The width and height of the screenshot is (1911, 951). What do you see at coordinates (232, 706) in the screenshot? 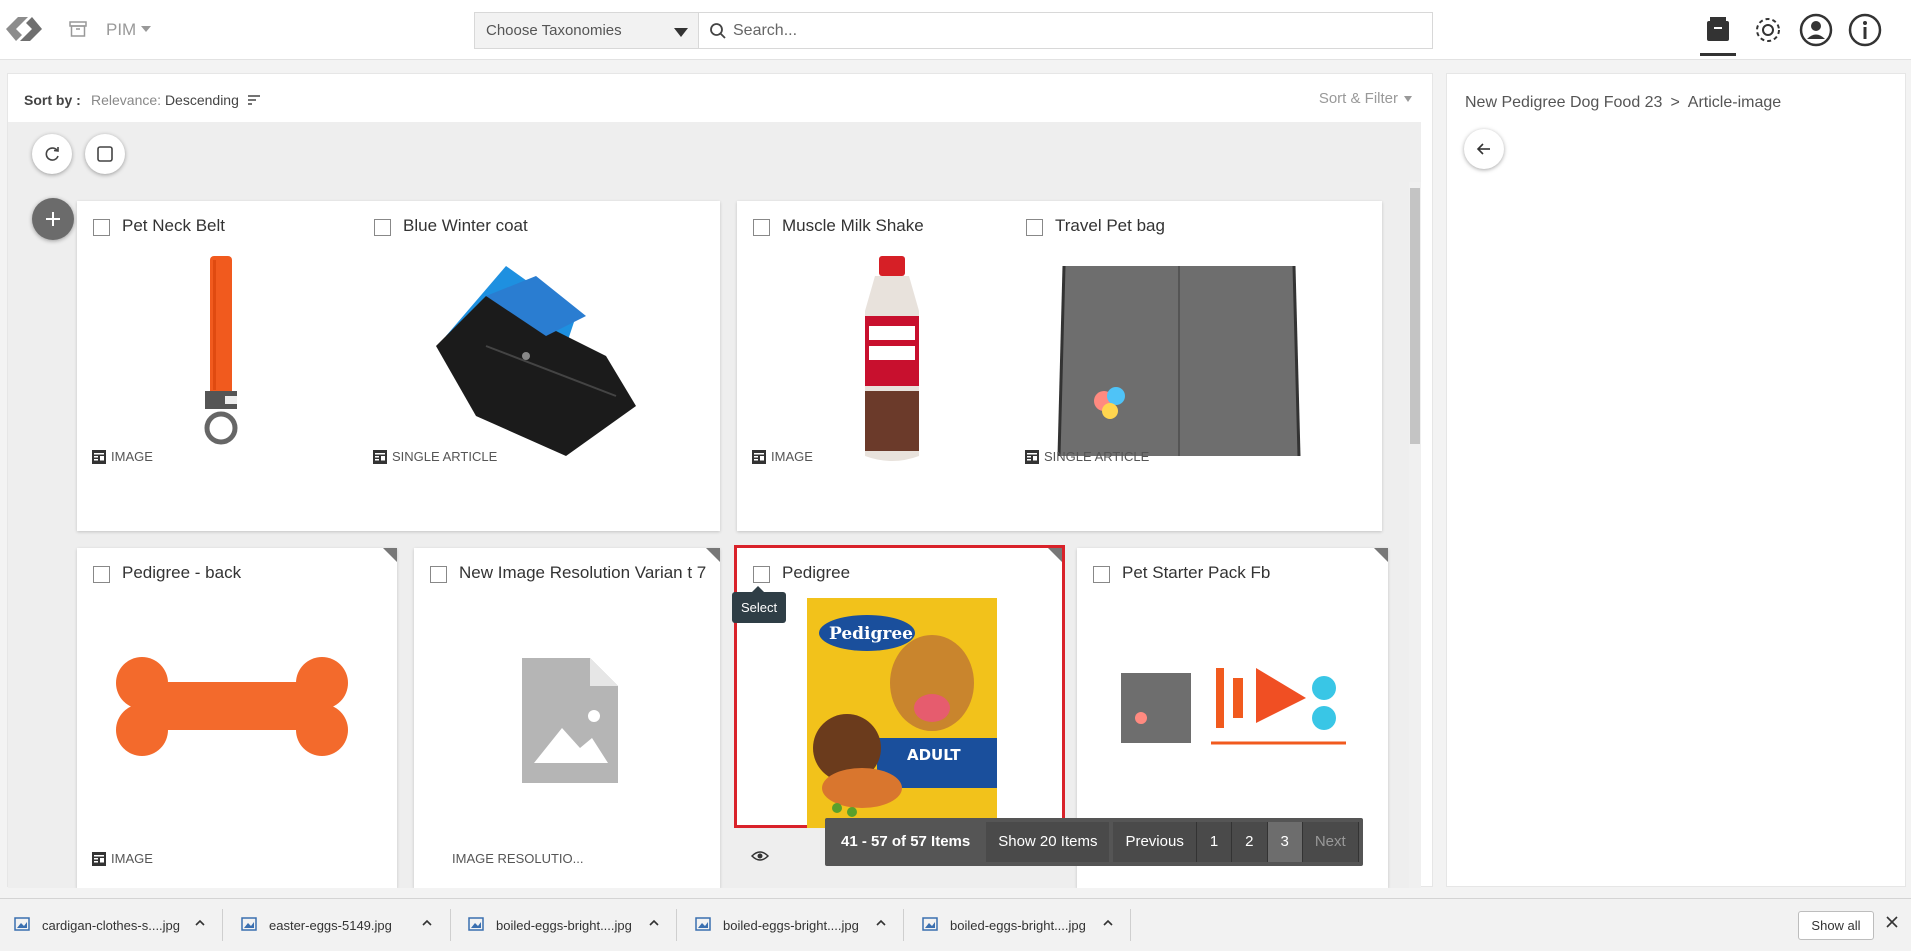
I see `bone-toy-image` at bounding box center [232, 706].